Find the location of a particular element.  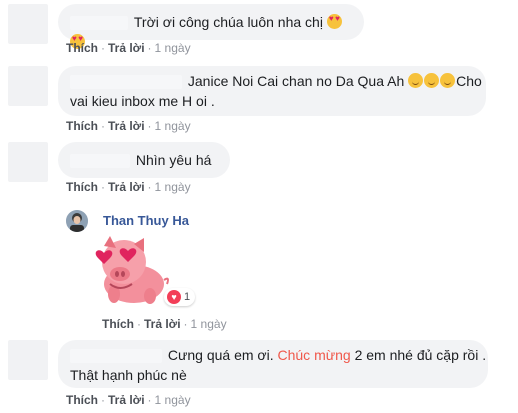

comment-text-part2: 2 em nhé đủ cặp rồi . is located at coordinates (420, 355).